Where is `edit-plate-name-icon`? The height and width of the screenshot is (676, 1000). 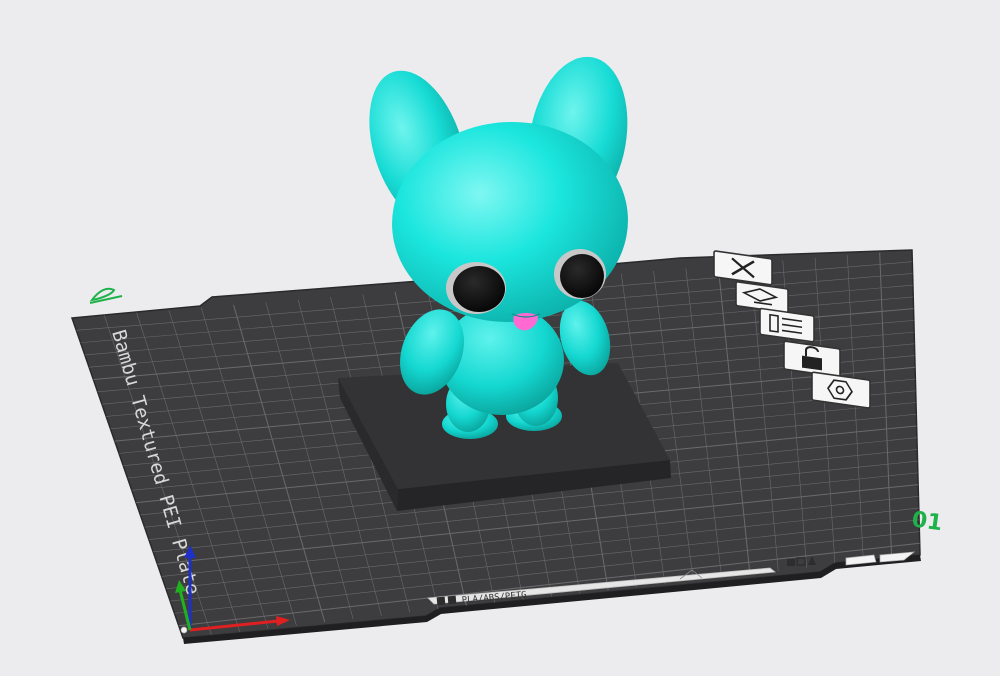
edit-plate-name-icon is located at coordinates (106, 295).